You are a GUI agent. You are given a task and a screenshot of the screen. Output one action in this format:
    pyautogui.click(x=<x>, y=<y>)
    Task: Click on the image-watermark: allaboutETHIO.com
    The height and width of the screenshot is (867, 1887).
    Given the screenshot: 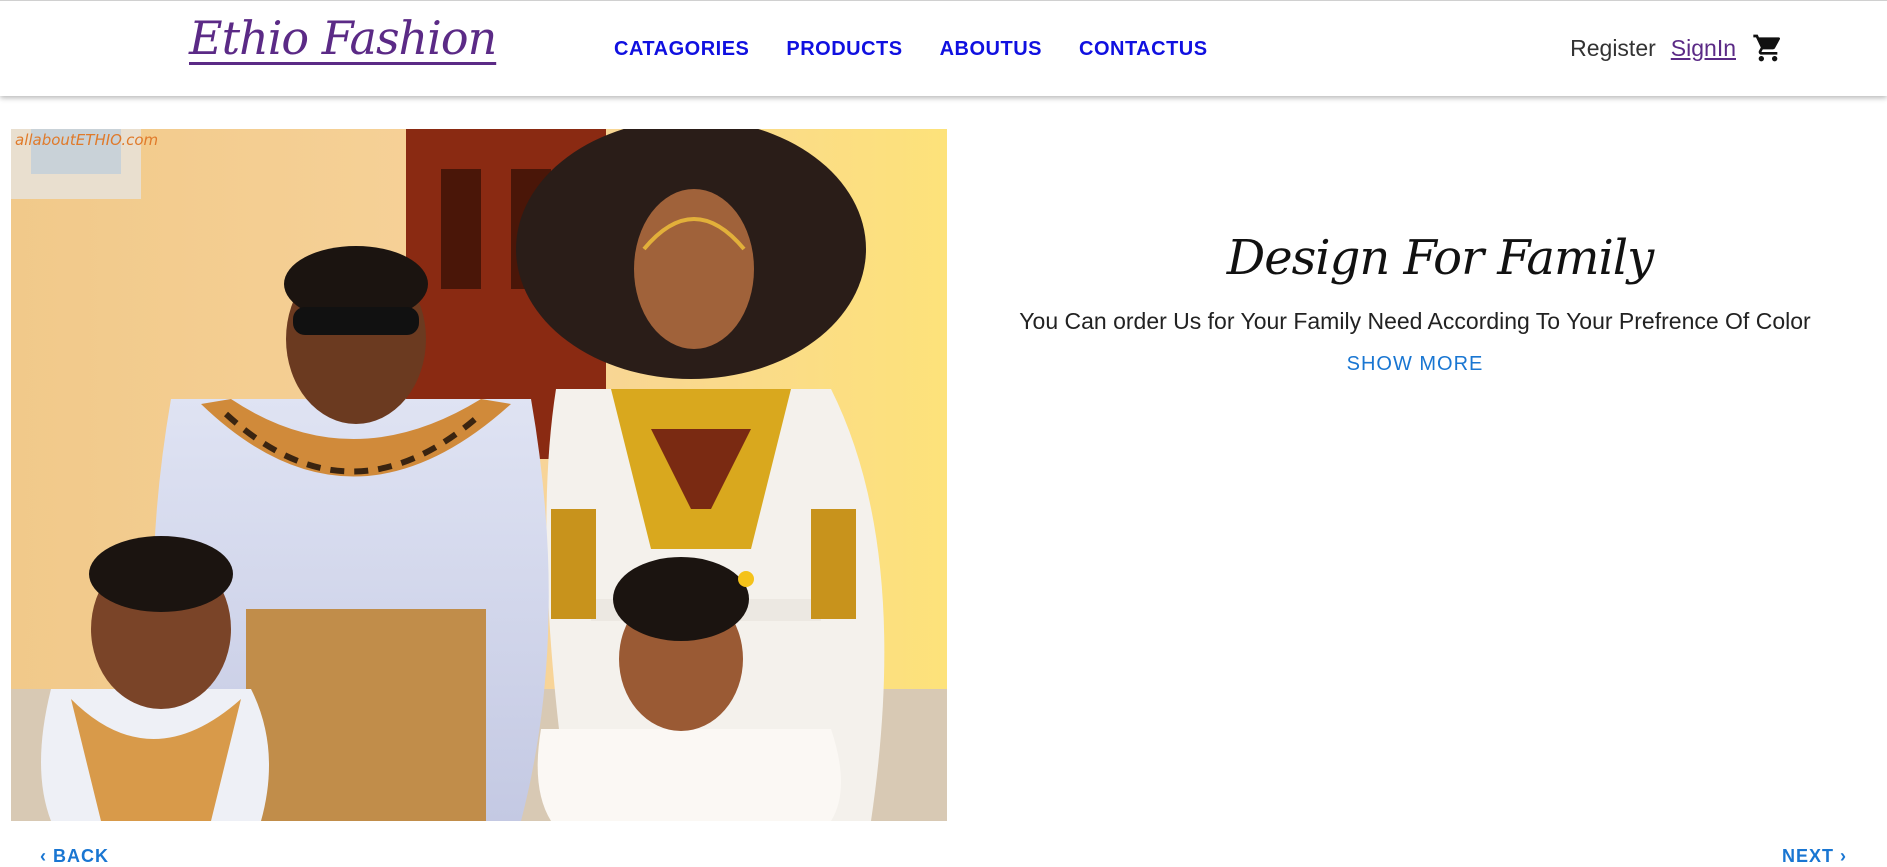 What is the action you would take?
    pyautogui.click(x=87, y=140)
    